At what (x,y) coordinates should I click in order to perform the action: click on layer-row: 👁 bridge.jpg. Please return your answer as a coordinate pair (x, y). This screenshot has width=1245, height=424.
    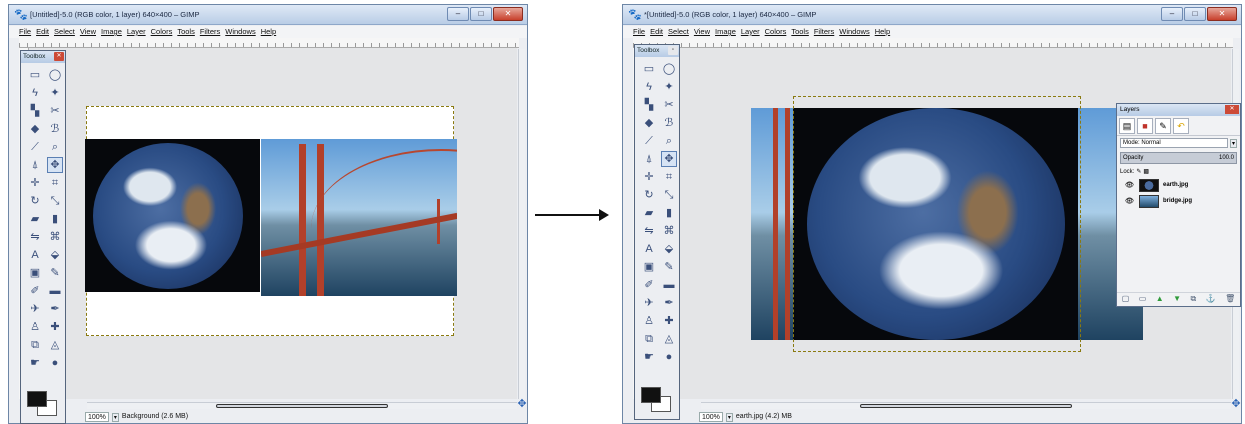
    Looking at the image, I should click on (1178, 201).